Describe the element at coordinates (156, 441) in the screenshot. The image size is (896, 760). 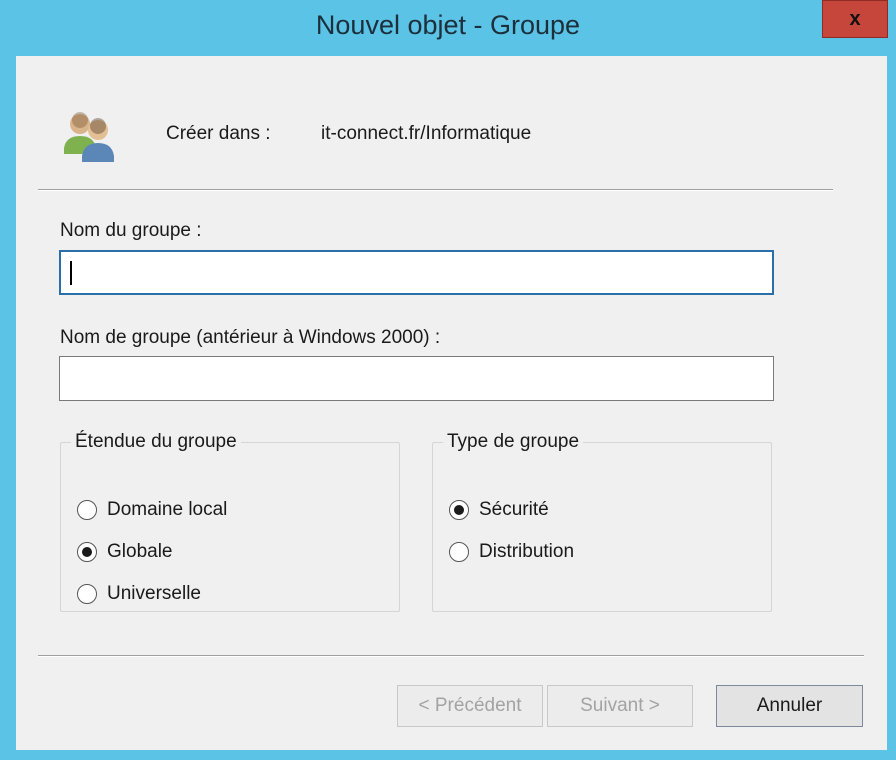
I see `group-scope-legend: Étendue du groupe` at that location.